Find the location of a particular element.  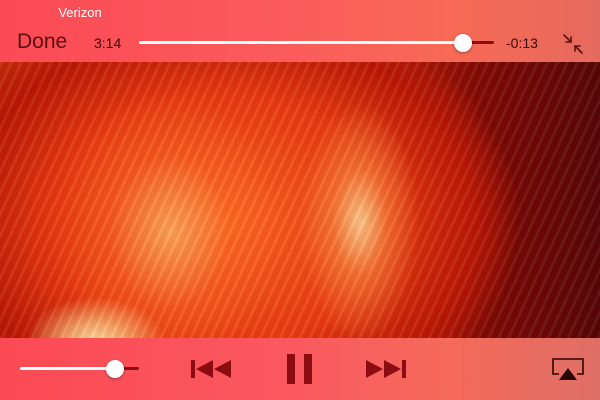

skip-forward-icon is located at coordinates (386, 369).